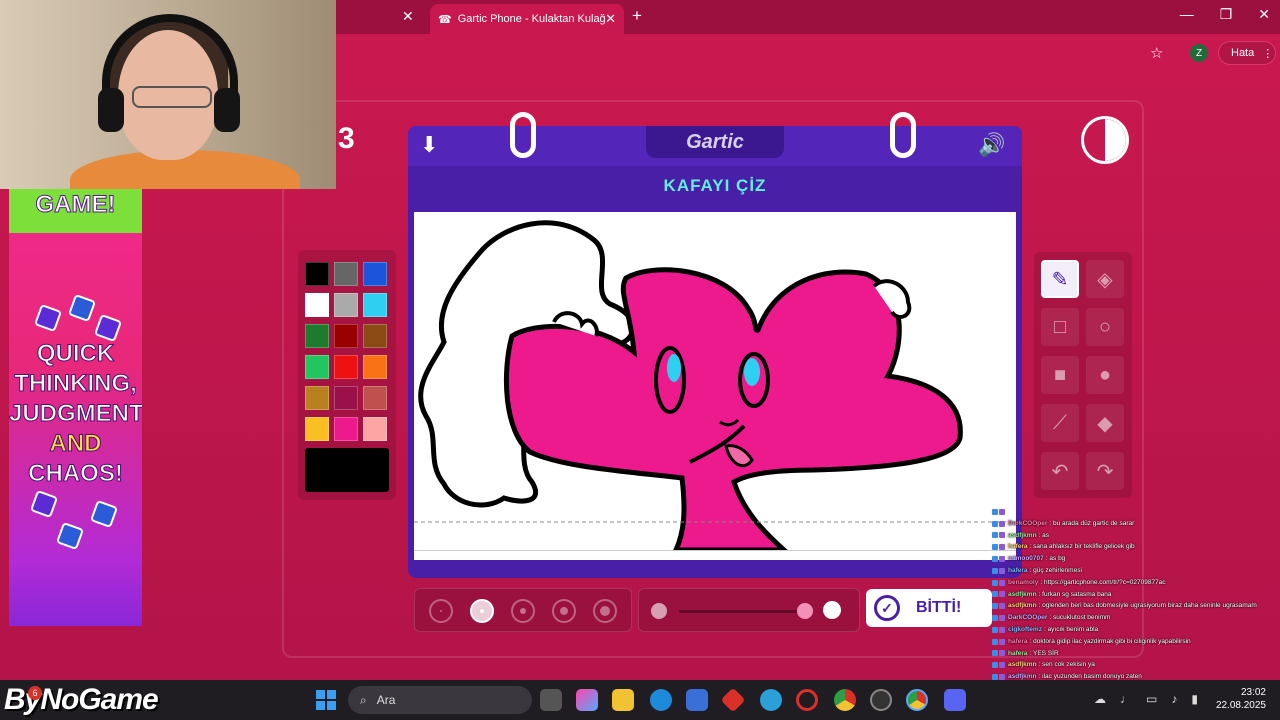 This screenshot has height=720, width=1280. I want to click on done-button: ✓ BİTTİ!, so click(929, 608).